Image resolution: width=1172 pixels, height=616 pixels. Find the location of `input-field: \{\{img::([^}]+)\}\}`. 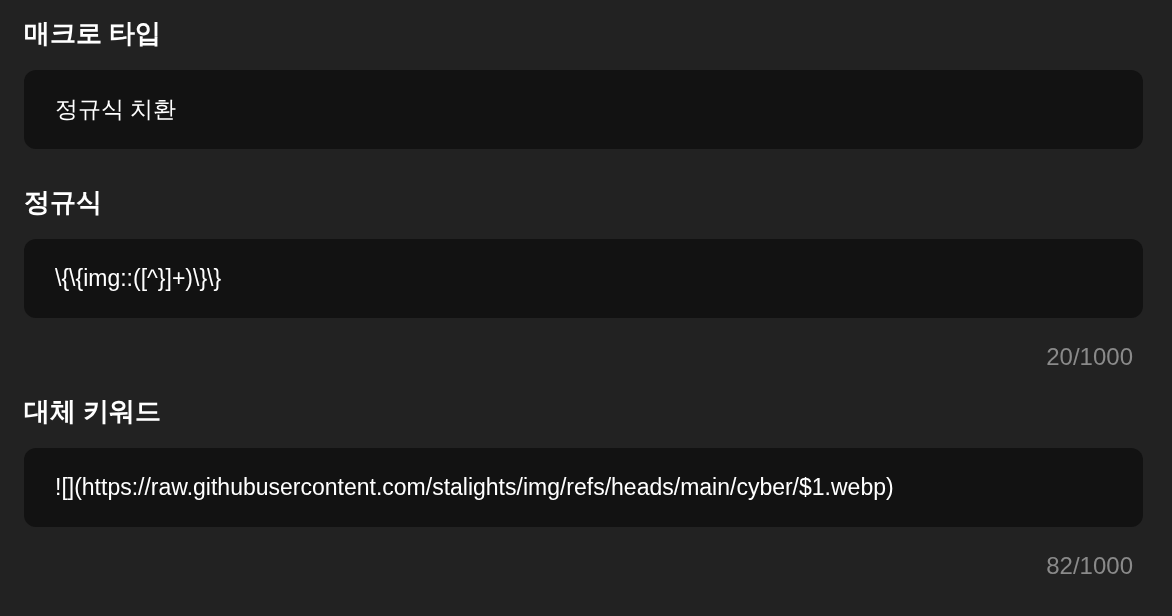

input-field: \{\{img::([^}]+)\}\} is located at coordinates (583, 278).